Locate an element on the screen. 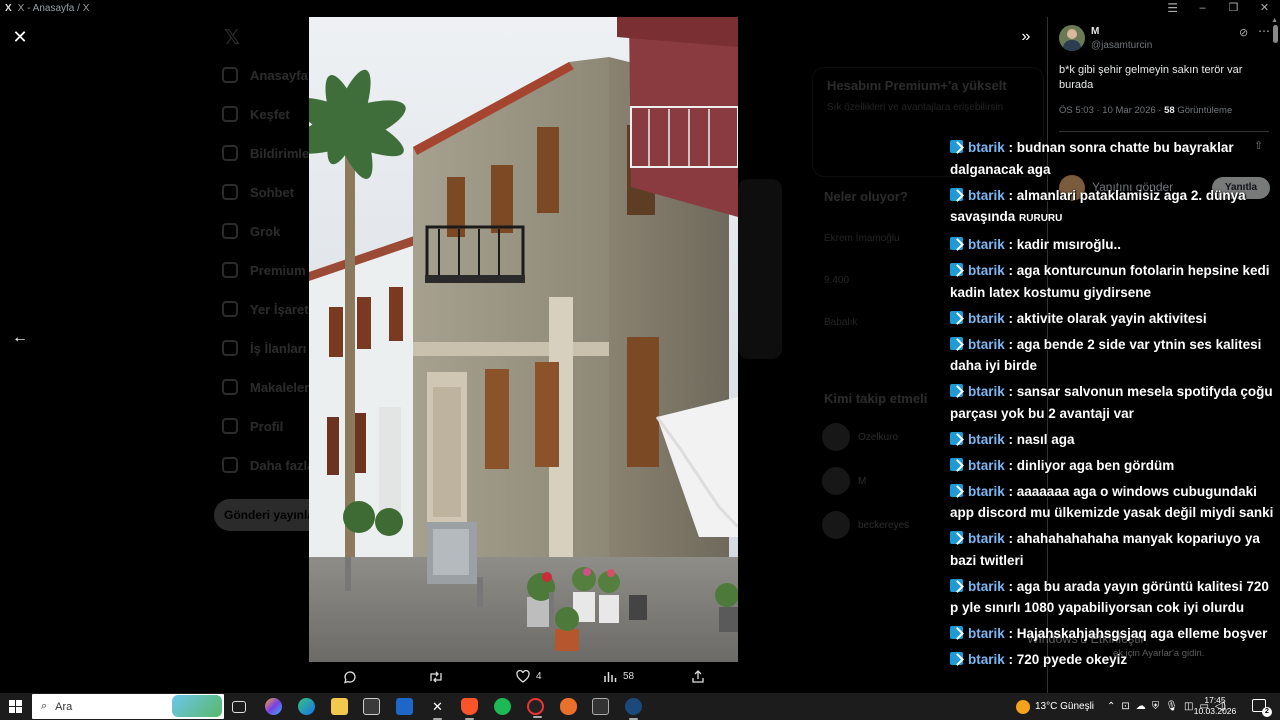 The height and width of the screenshot is (720, 1280). outlook-icon is located at coordinates (404, 706).